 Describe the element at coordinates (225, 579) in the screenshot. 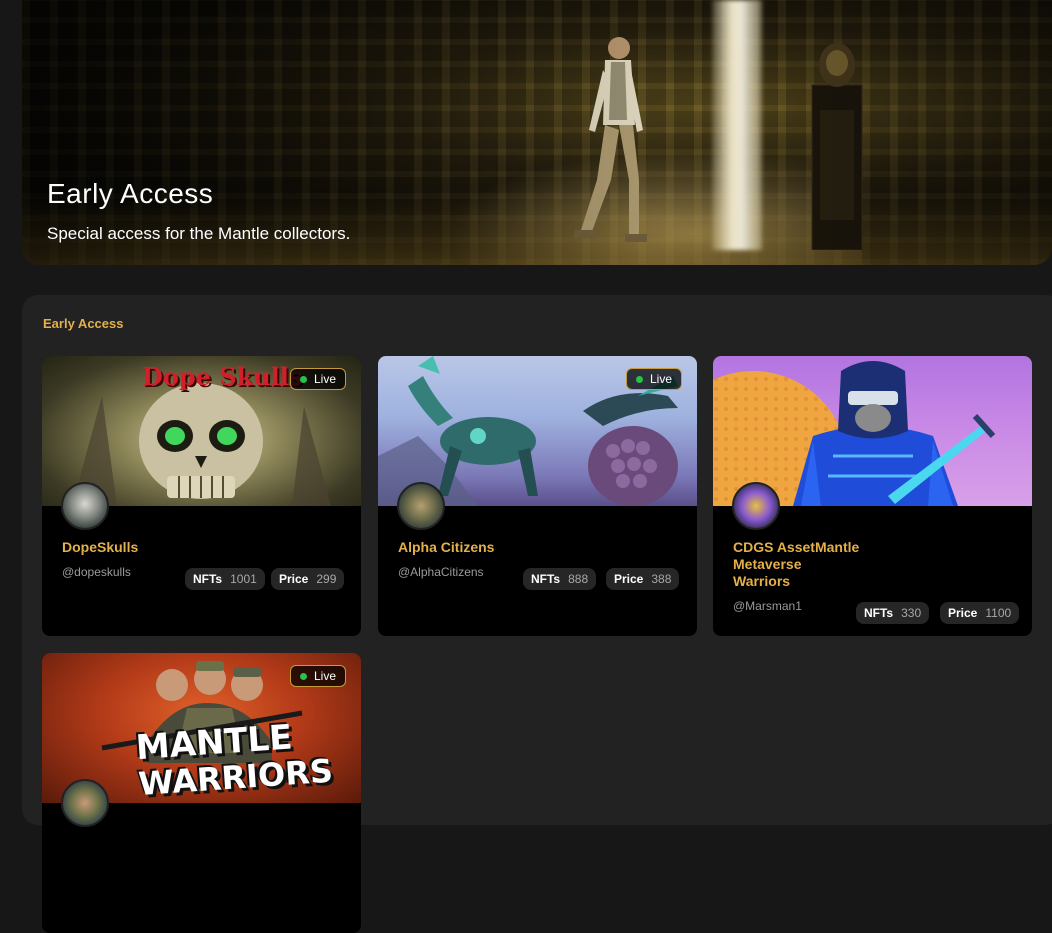

I see `nfts-count-badge: NFTs 1001` at that location.